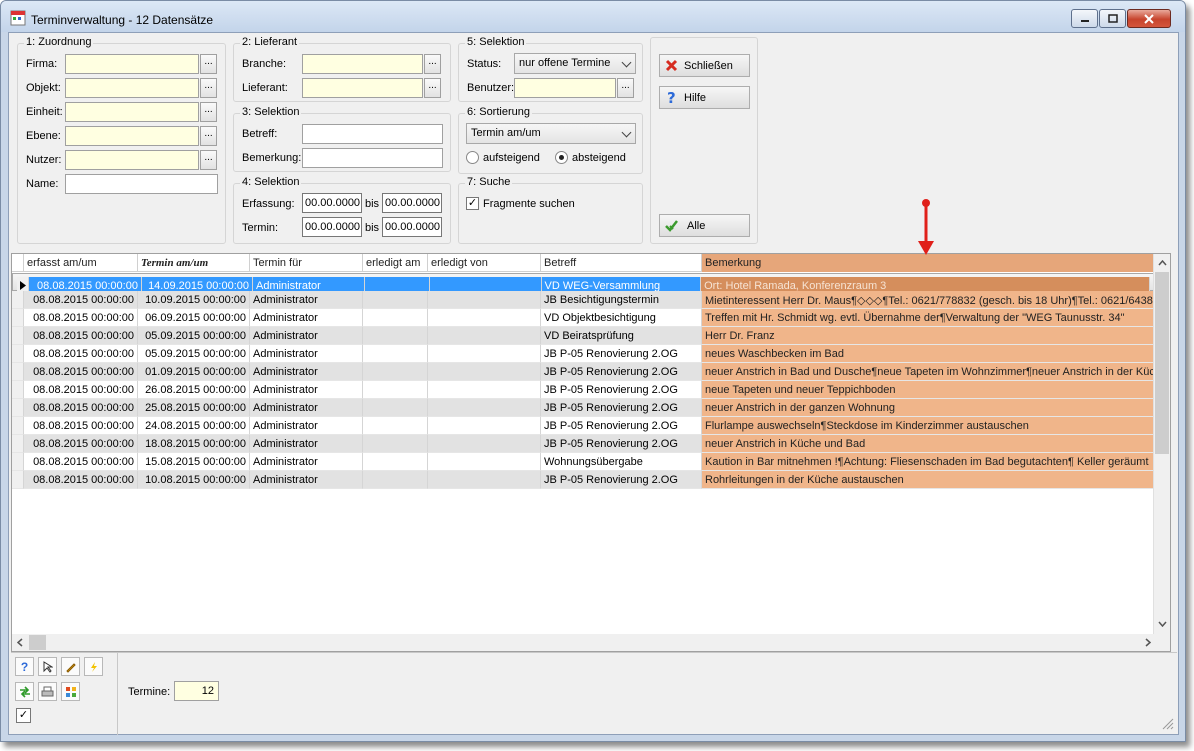  Describe the element at coordinates (194, 390) in the screenshot. I see `cell-termin: 26.08.2015 00:00:00` at that location.